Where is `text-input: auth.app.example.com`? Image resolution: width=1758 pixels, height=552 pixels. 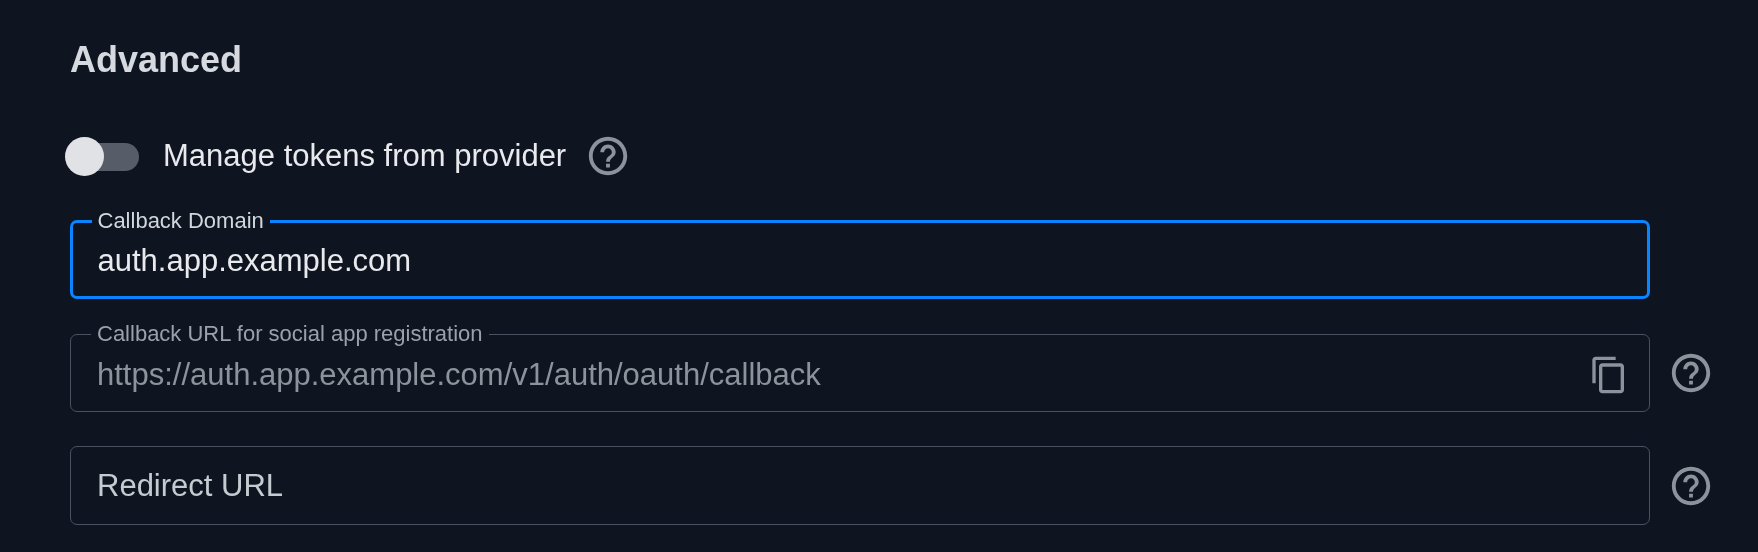 text-input: auth.app.example.com is located at coordinates (862, 261).